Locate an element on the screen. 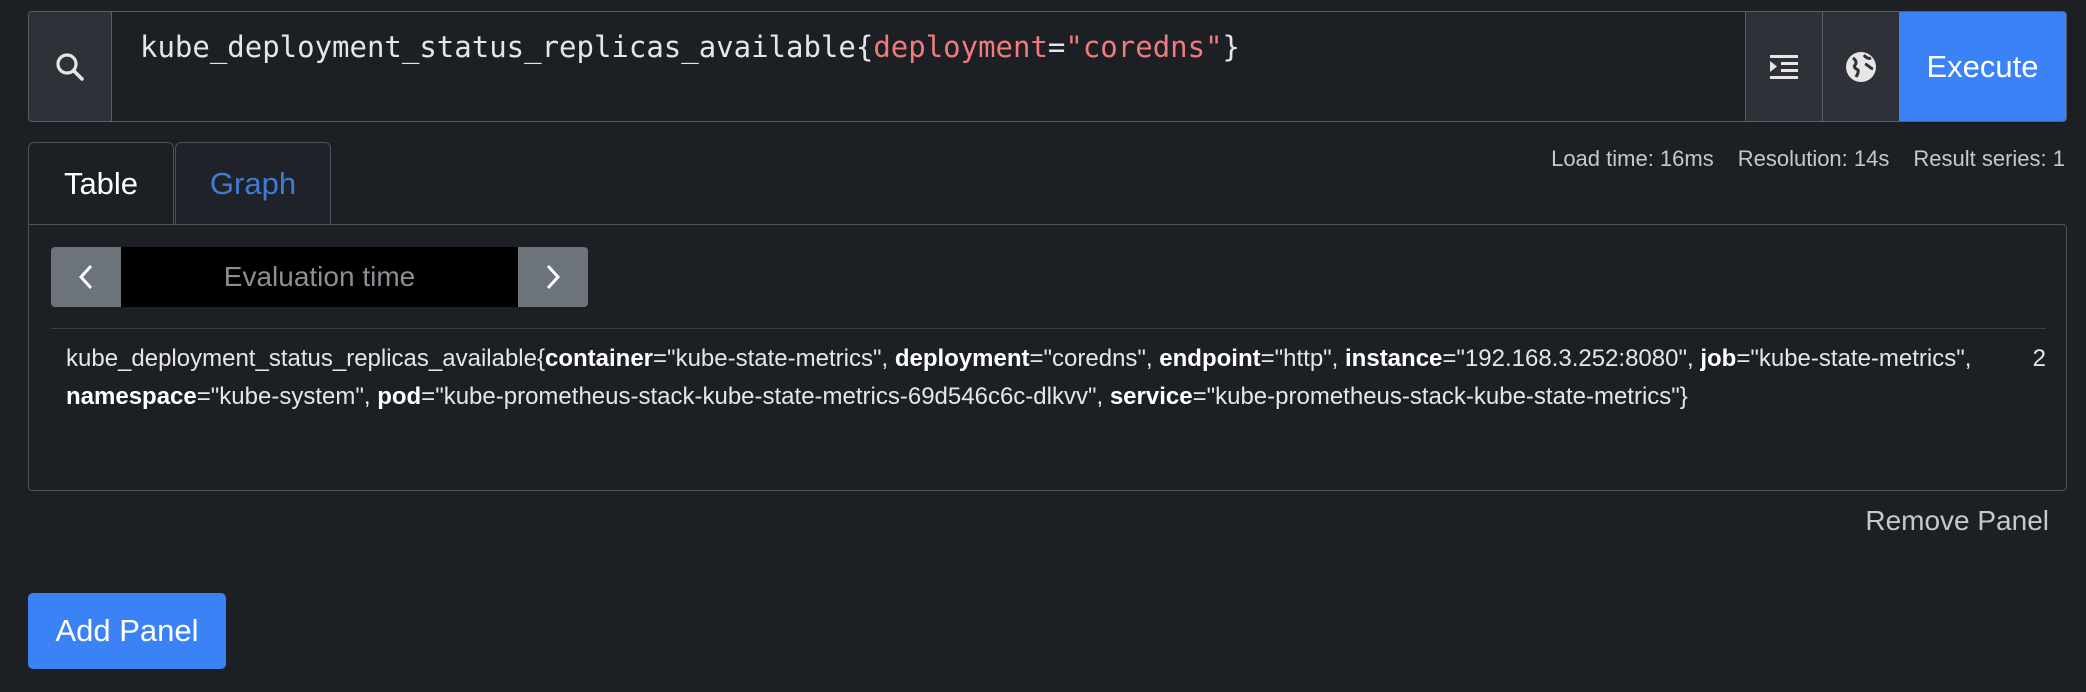 The height and width of the screenshot is (692, 2086). search-icon is located at coordinates (70, 66).